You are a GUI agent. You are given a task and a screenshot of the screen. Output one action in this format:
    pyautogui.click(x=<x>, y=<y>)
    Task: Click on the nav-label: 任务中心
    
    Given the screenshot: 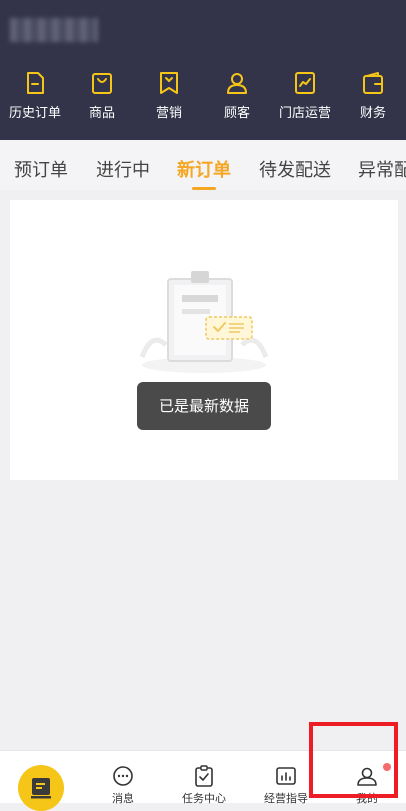 What is the action you would take?
    pyautogui.click(x=204, y=798)
    